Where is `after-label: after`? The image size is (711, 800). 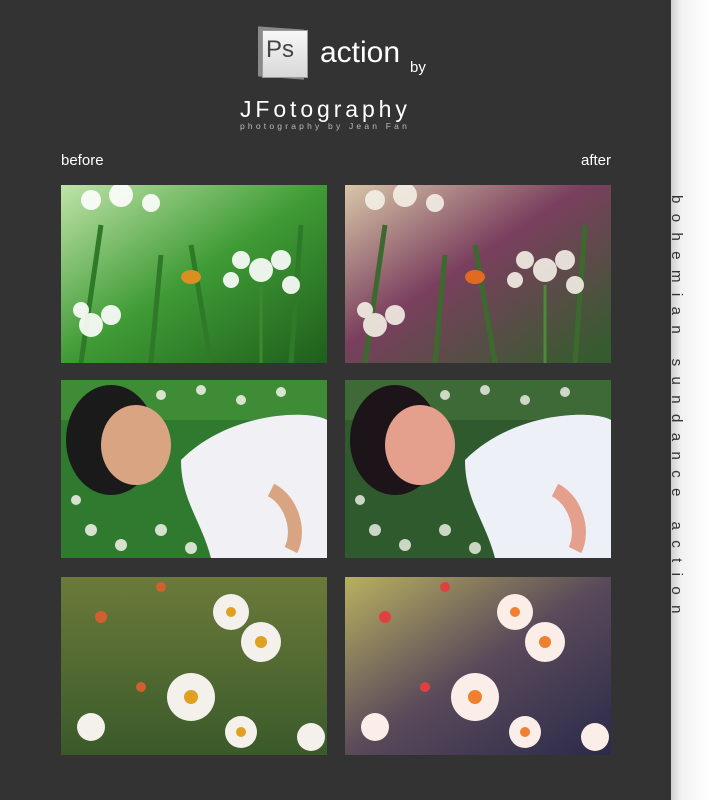 after-label: after is located at coordinates (595, 160).